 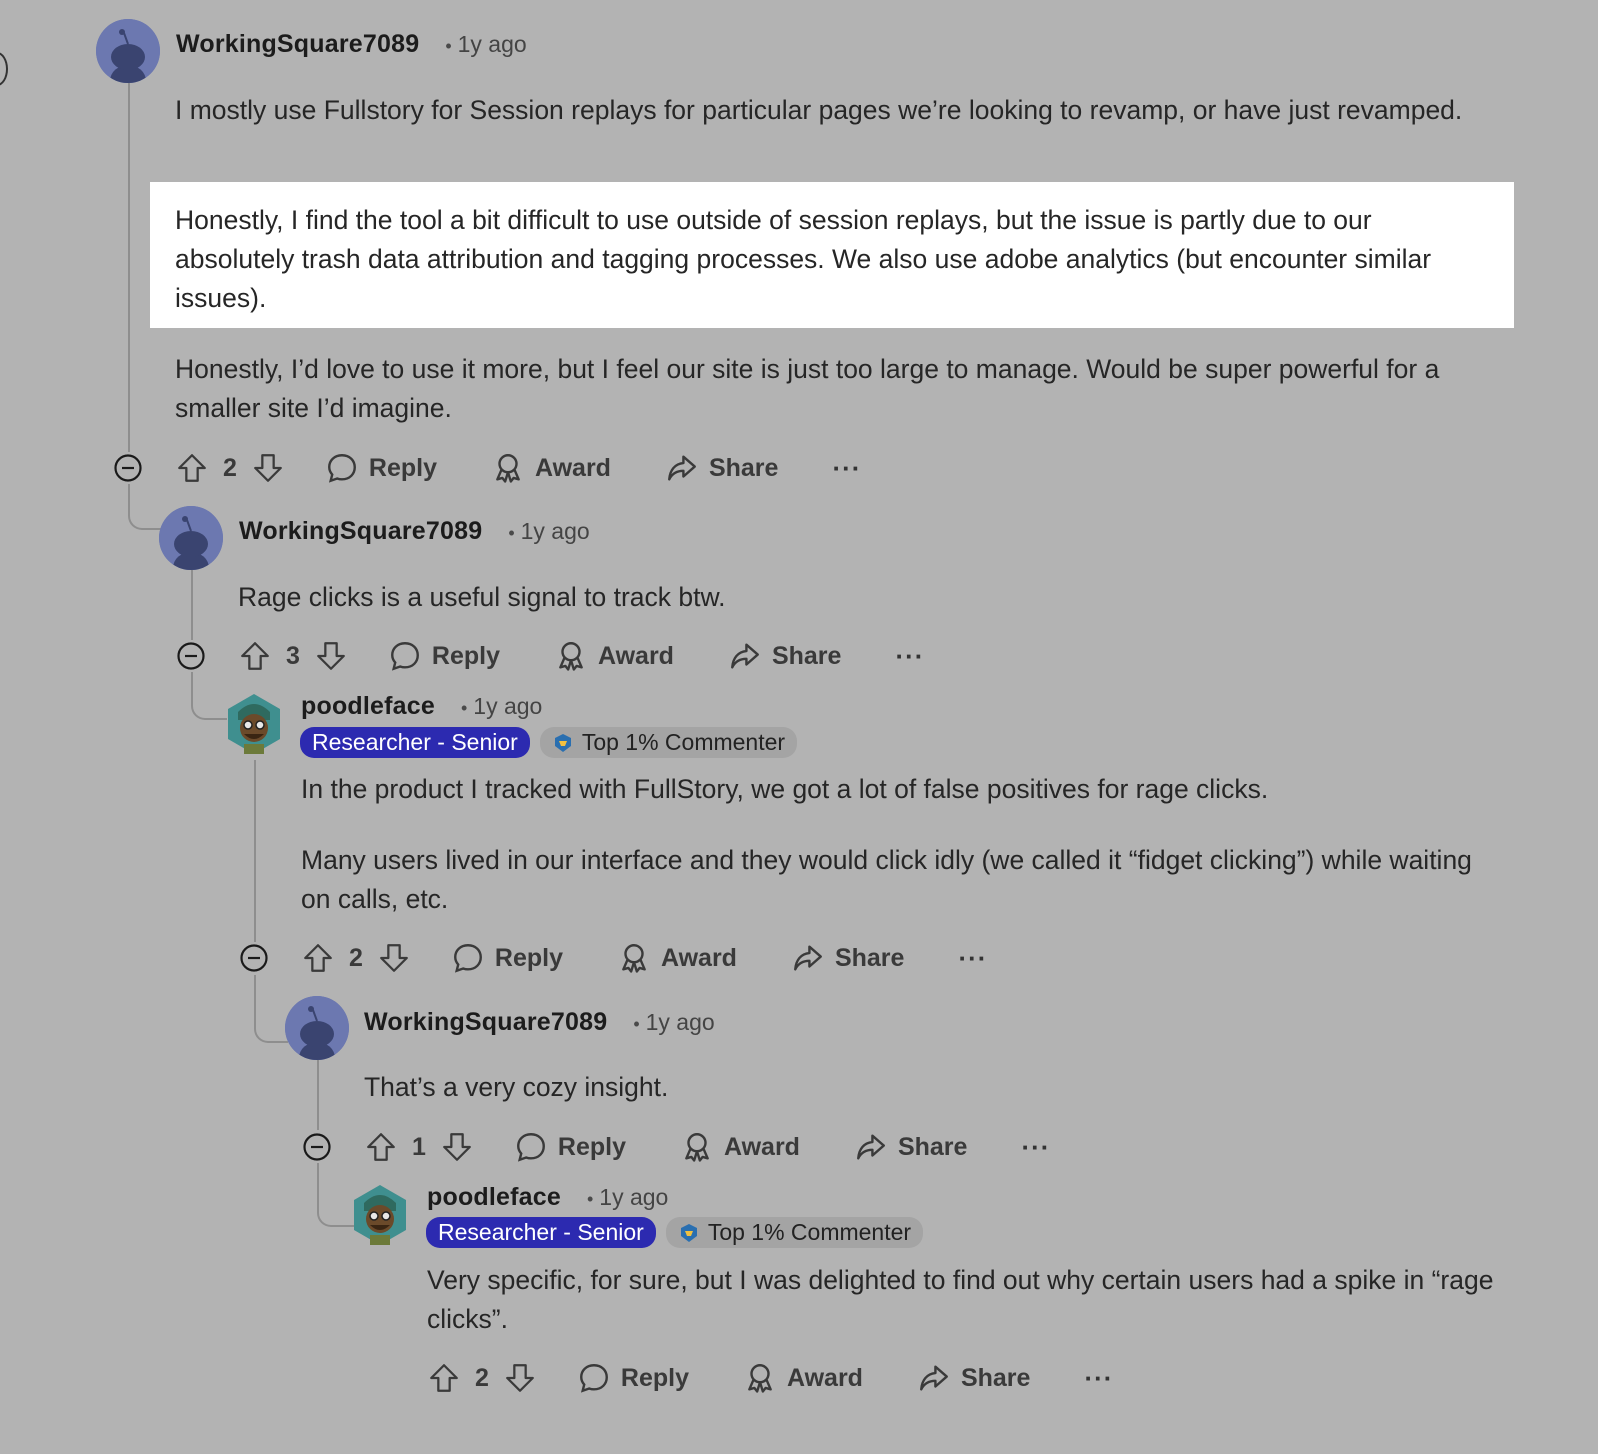 I want to click on comment-meta: poodleface • 1y ago, so click(x=547, y=1197).